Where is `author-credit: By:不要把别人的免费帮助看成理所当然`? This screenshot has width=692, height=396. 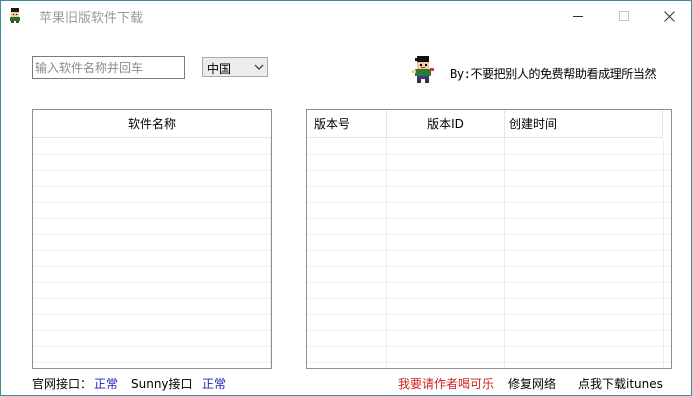 author-credit: By:不要把别人的免费帮助看成理所当然 is located at coordinates (553, 74).